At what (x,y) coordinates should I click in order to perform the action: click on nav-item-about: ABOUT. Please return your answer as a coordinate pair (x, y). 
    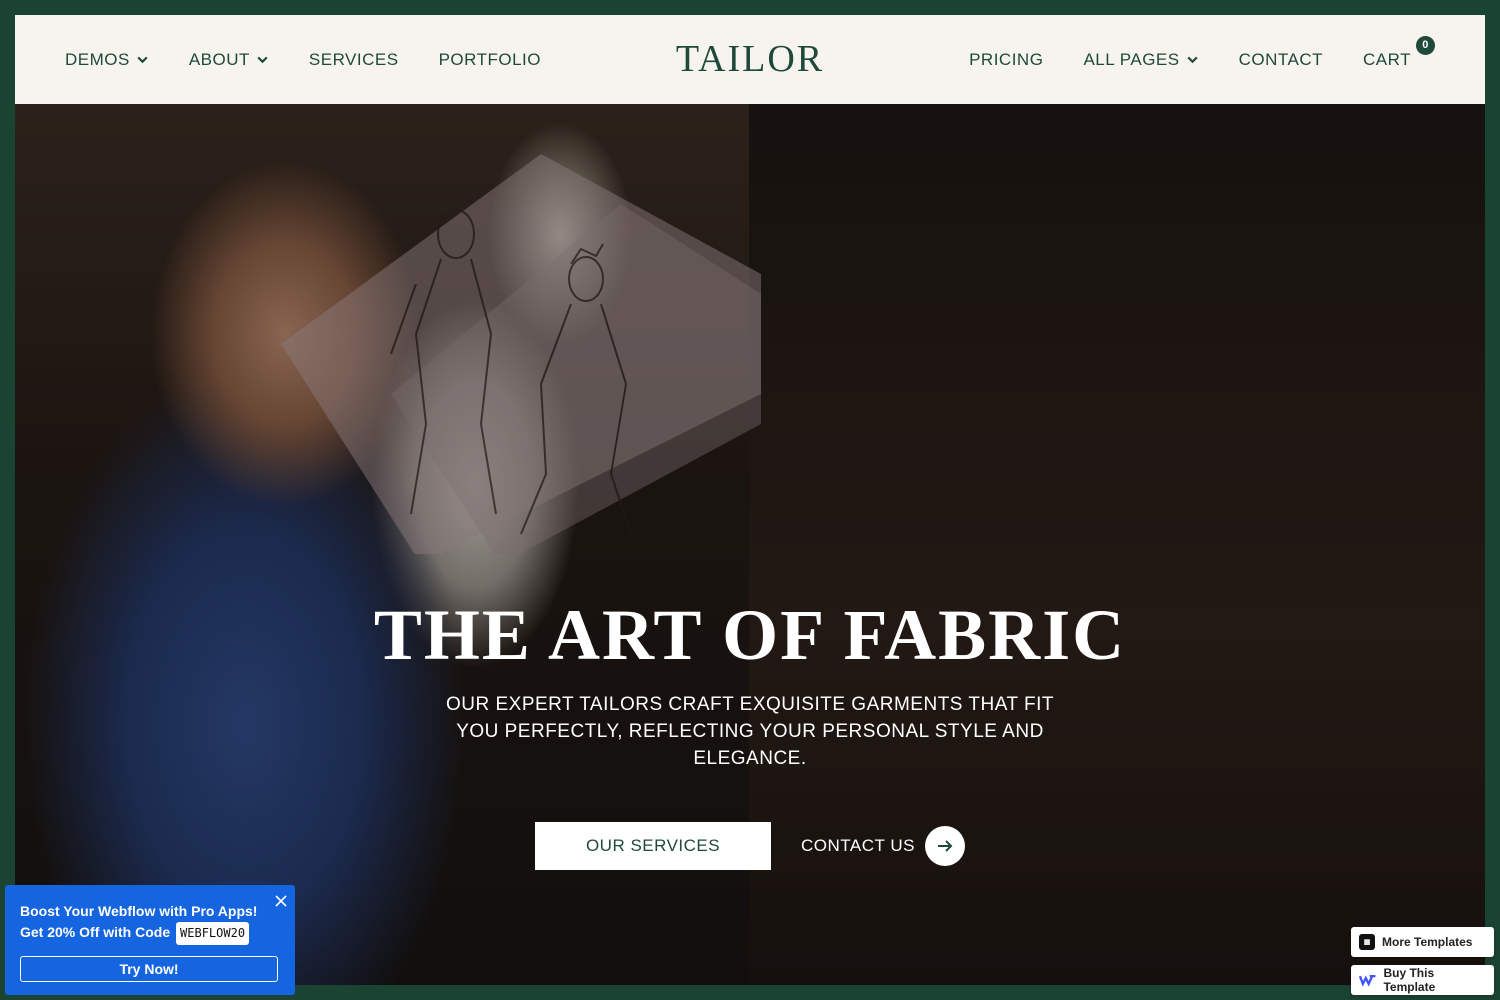
    Looking at the image, I should click on (229, 60).